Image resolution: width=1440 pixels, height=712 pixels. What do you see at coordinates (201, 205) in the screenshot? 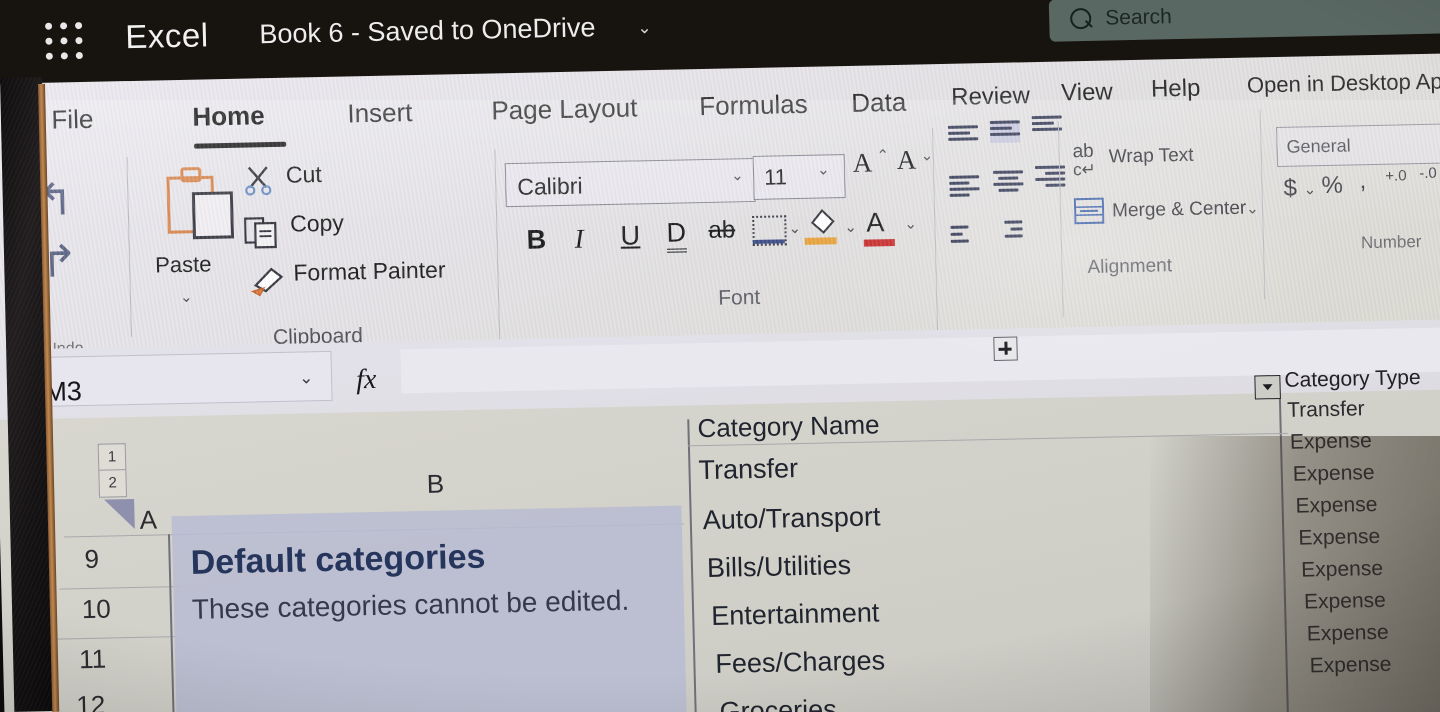
I see `paste-icon` at bounding box center [201, 205].